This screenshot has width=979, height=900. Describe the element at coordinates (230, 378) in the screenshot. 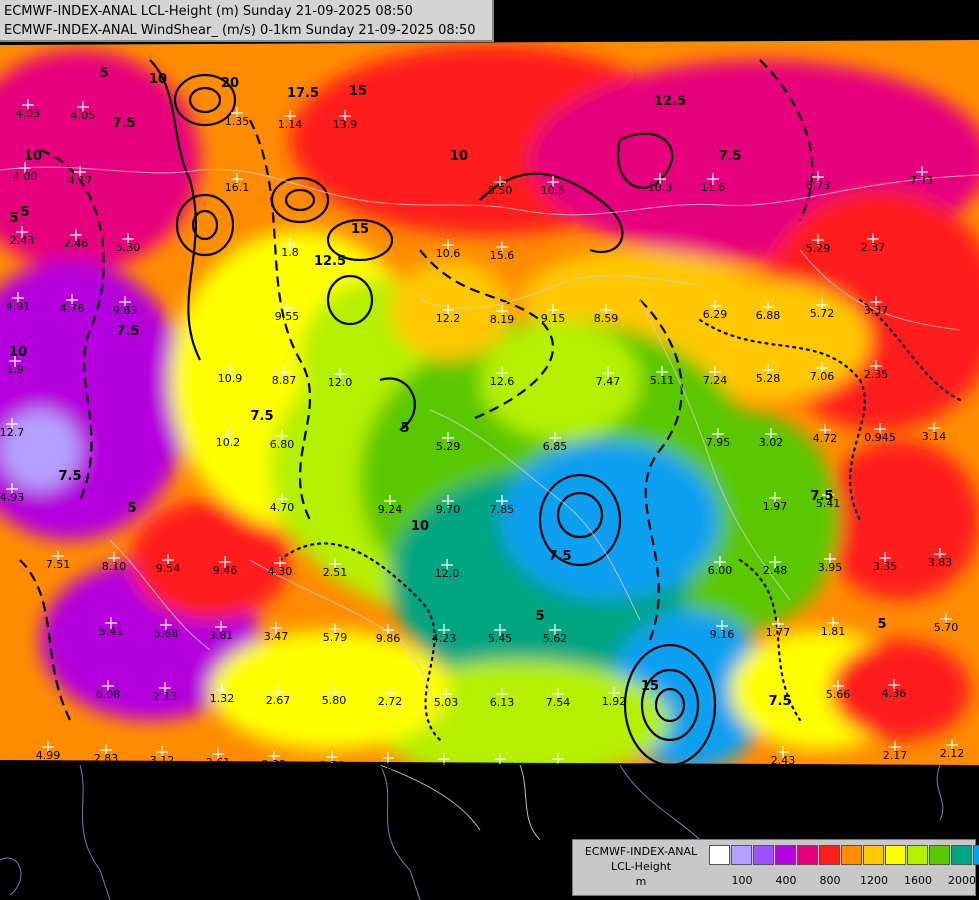

I see `station-value: 10.9` at that location.